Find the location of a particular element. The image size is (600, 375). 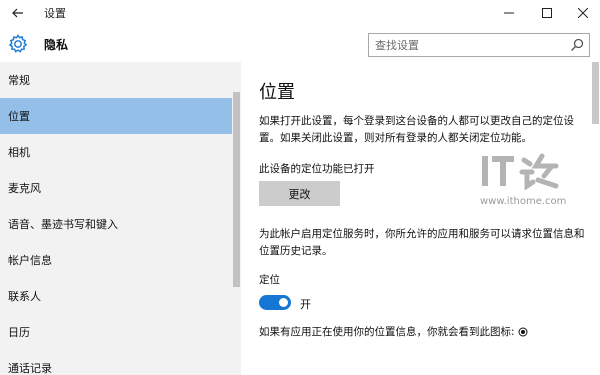

toggle-state-label: 开 is located at coordinates (305, 304).